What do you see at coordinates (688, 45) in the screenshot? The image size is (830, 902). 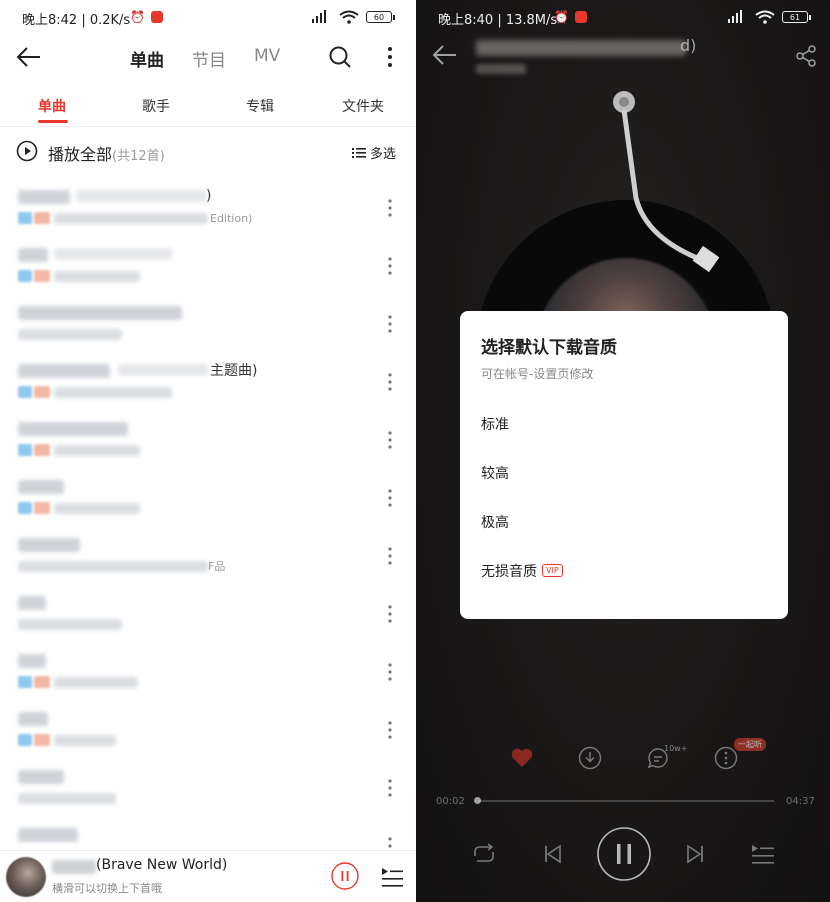 I see `song-title-fragment: d)` at bounding box center [688, 45].